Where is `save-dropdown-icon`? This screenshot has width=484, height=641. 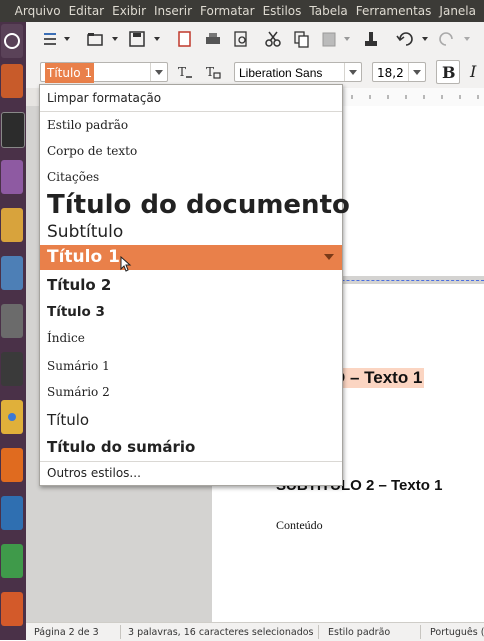 save-dropdown-icon is located at coordinates (157, 39).